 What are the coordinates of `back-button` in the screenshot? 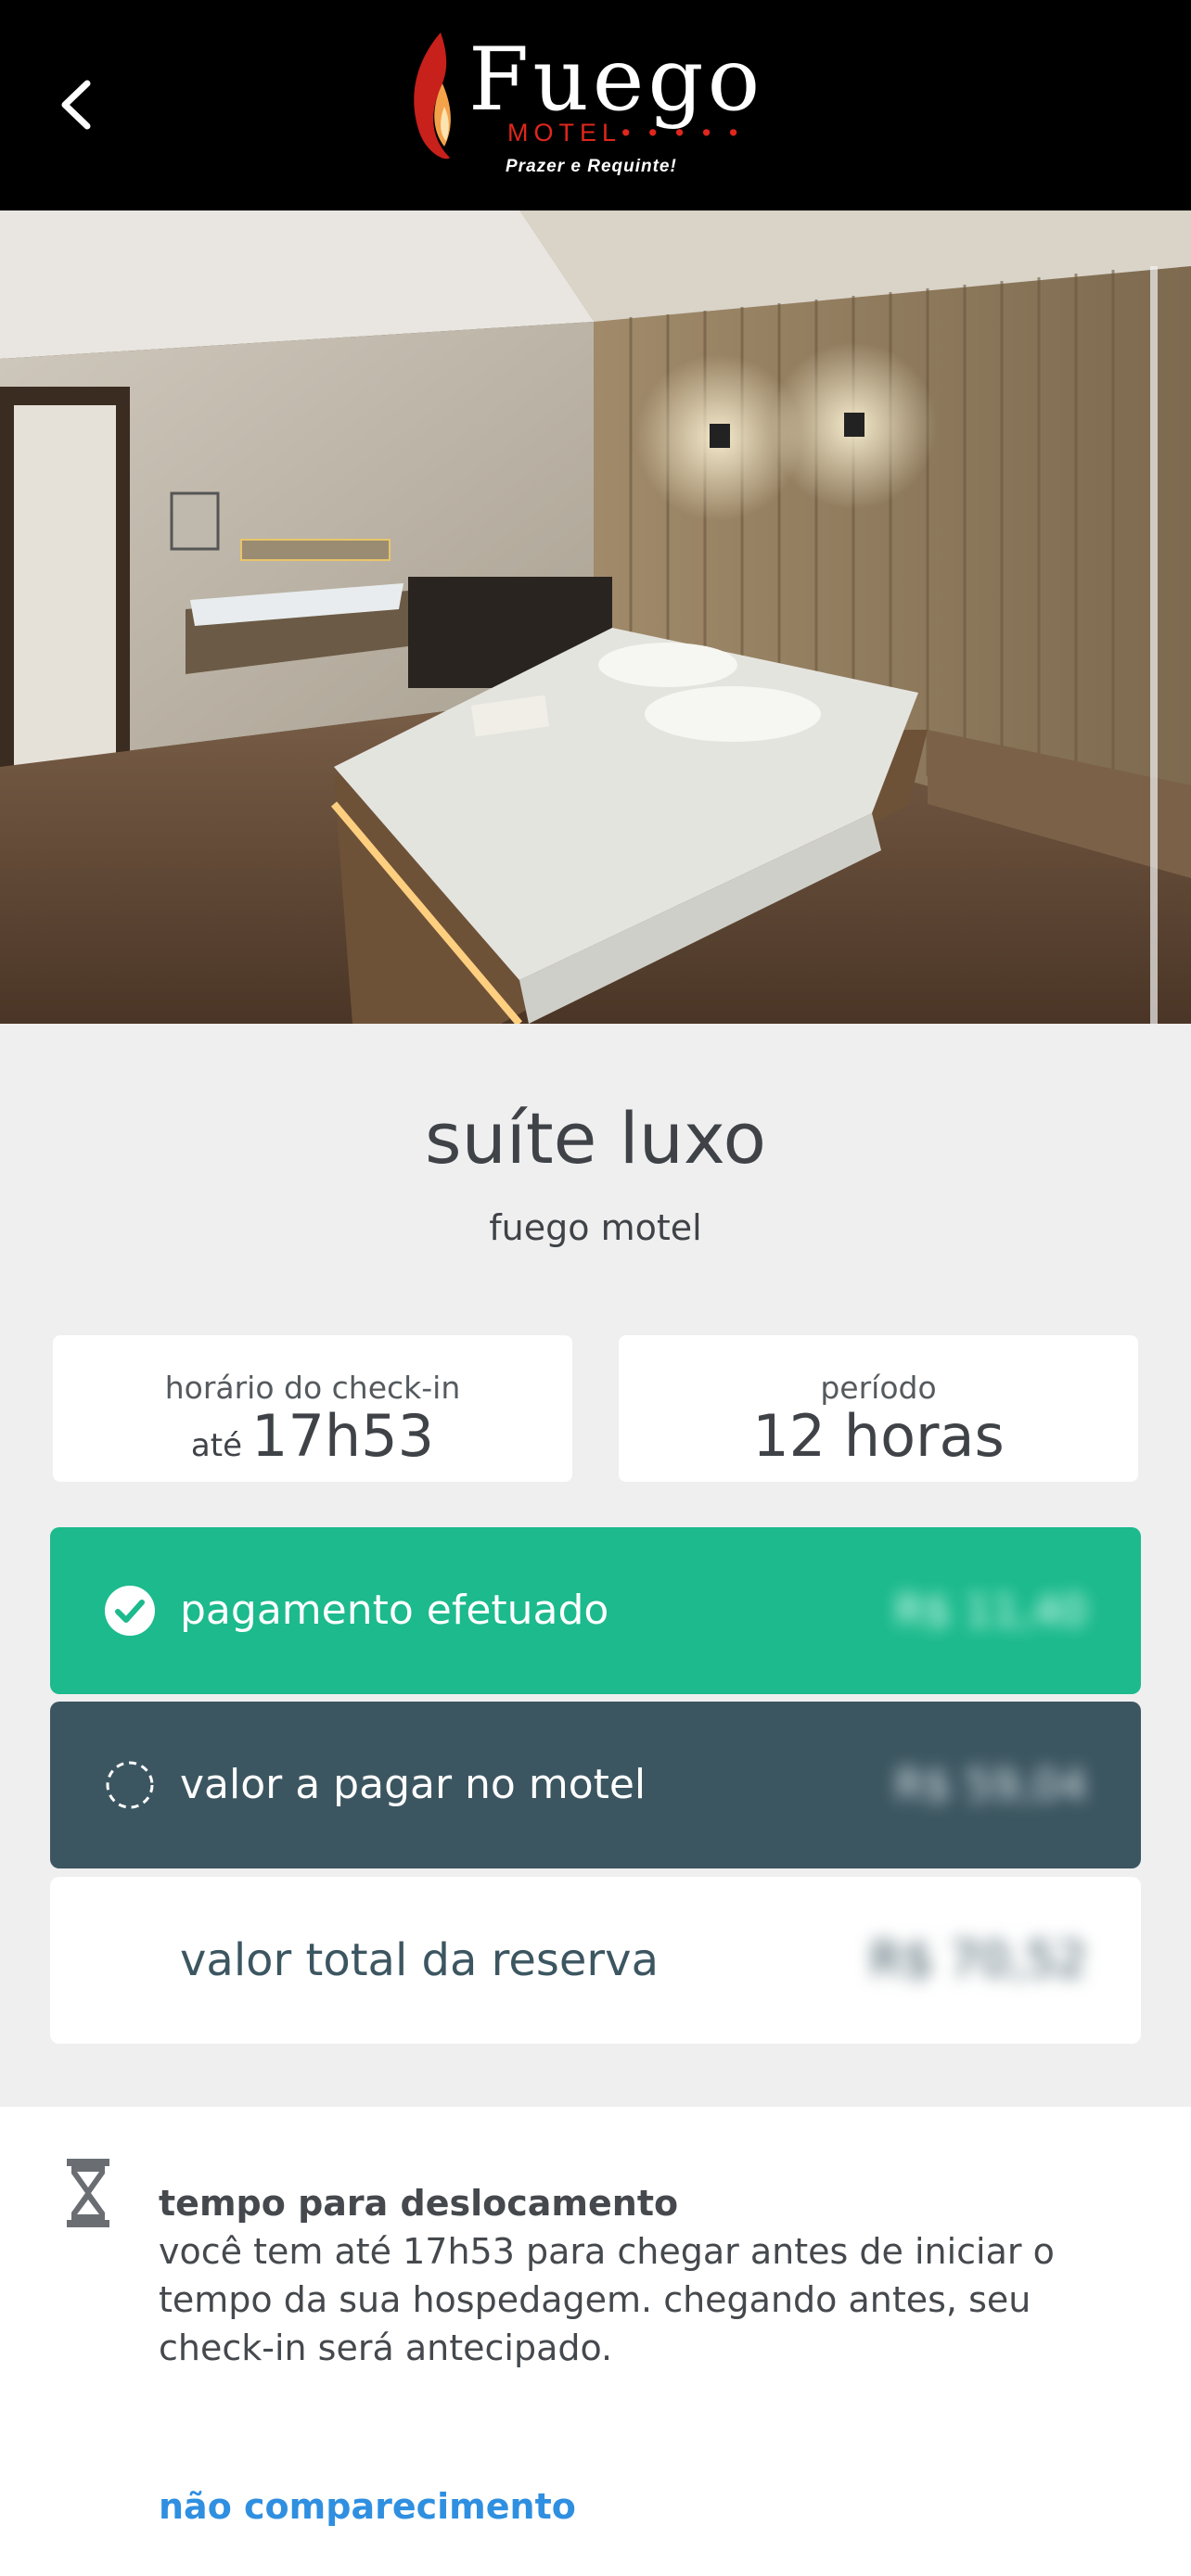 It's located at (77, 105).